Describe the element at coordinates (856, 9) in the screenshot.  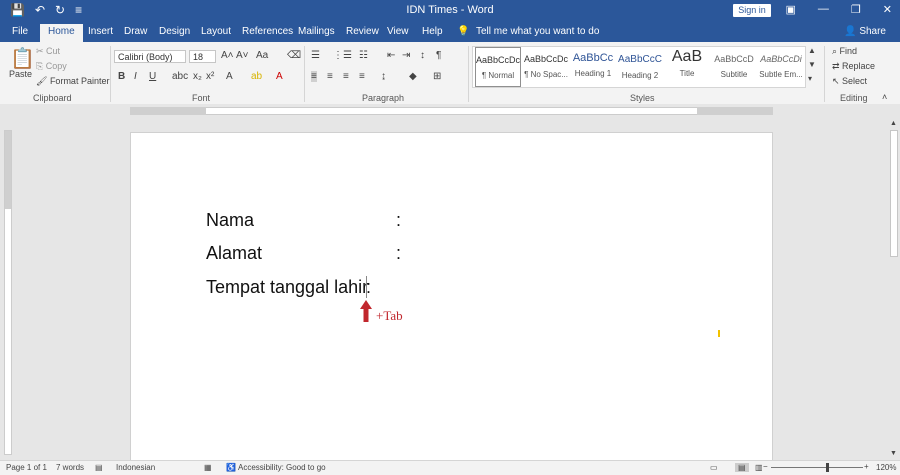
I see `restore-icon: ❐` at that location.